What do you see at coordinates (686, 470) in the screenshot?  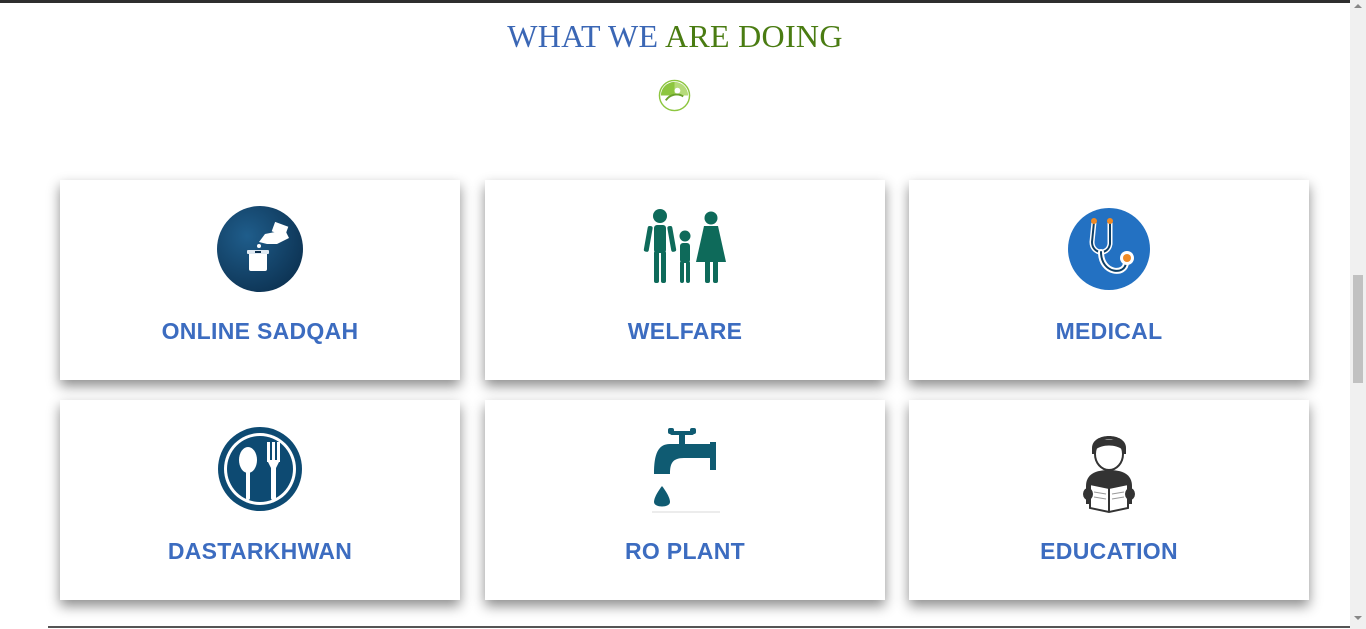 I see `water-tap-icon` at bounding box center [686, 470].